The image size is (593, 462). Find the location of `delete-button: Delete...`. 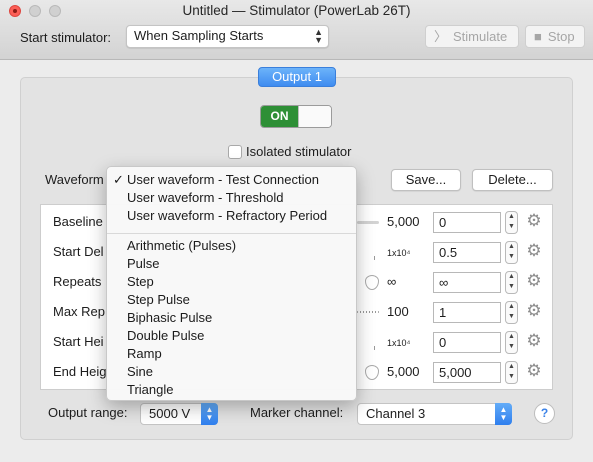

delete-button: Delete... is located at coordinates (512, 180).